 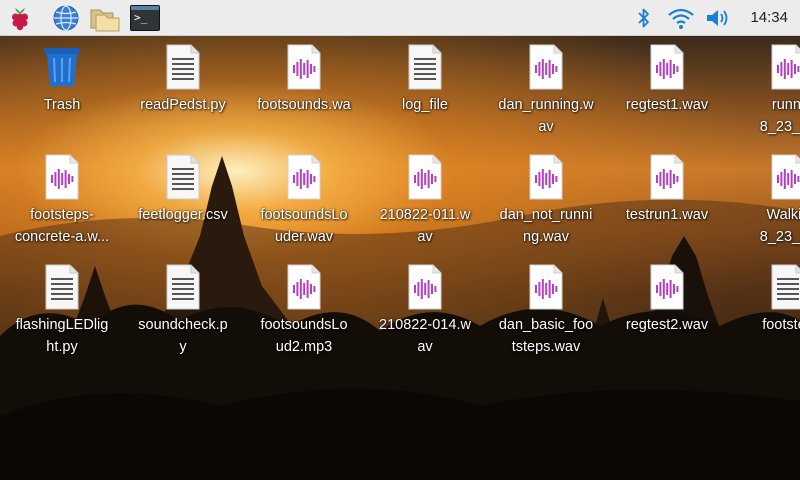 I want to click on taskbar: >_ 14:34, so click(x=400, y=18).